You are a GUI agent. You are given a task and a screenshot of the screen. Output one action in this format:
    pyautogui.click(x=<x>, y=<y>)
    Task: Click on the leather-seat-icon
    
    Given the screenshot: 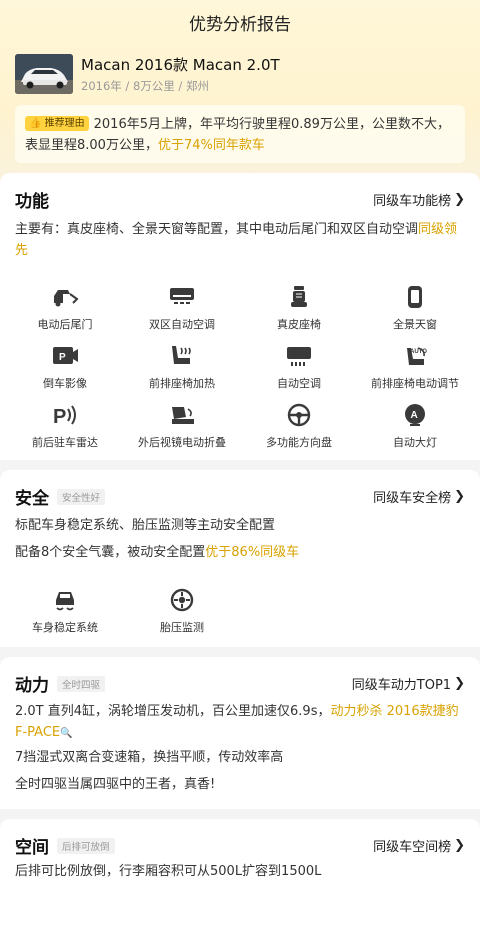 What is the action you would take?
    pyautogui.click(x=299, y=297)
    